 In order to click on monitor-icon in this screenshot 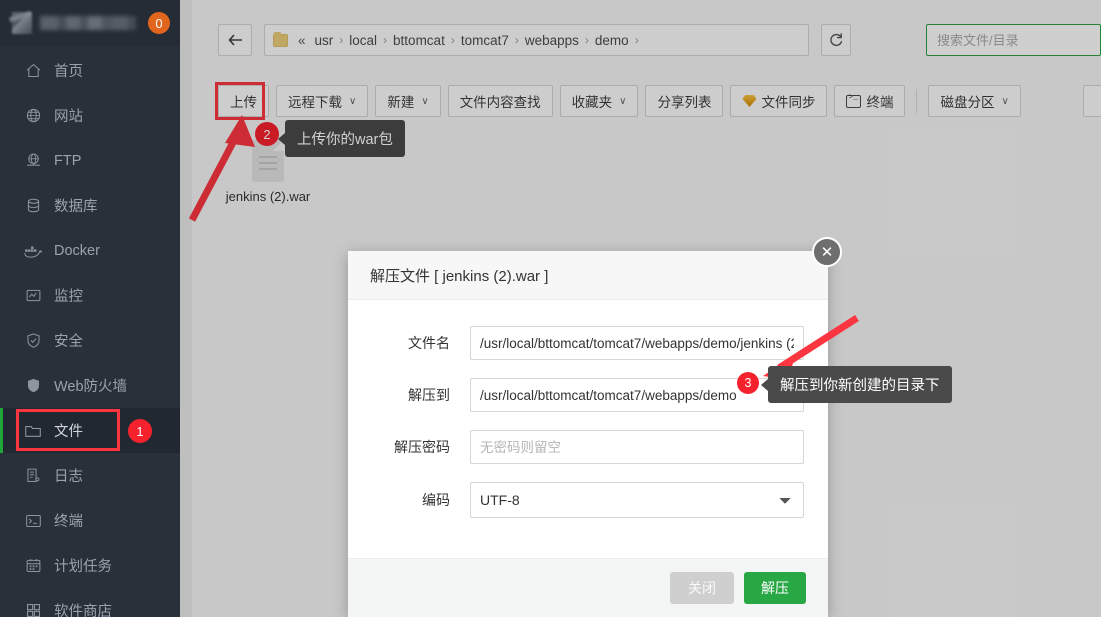, I will do `click(33, 296)`.